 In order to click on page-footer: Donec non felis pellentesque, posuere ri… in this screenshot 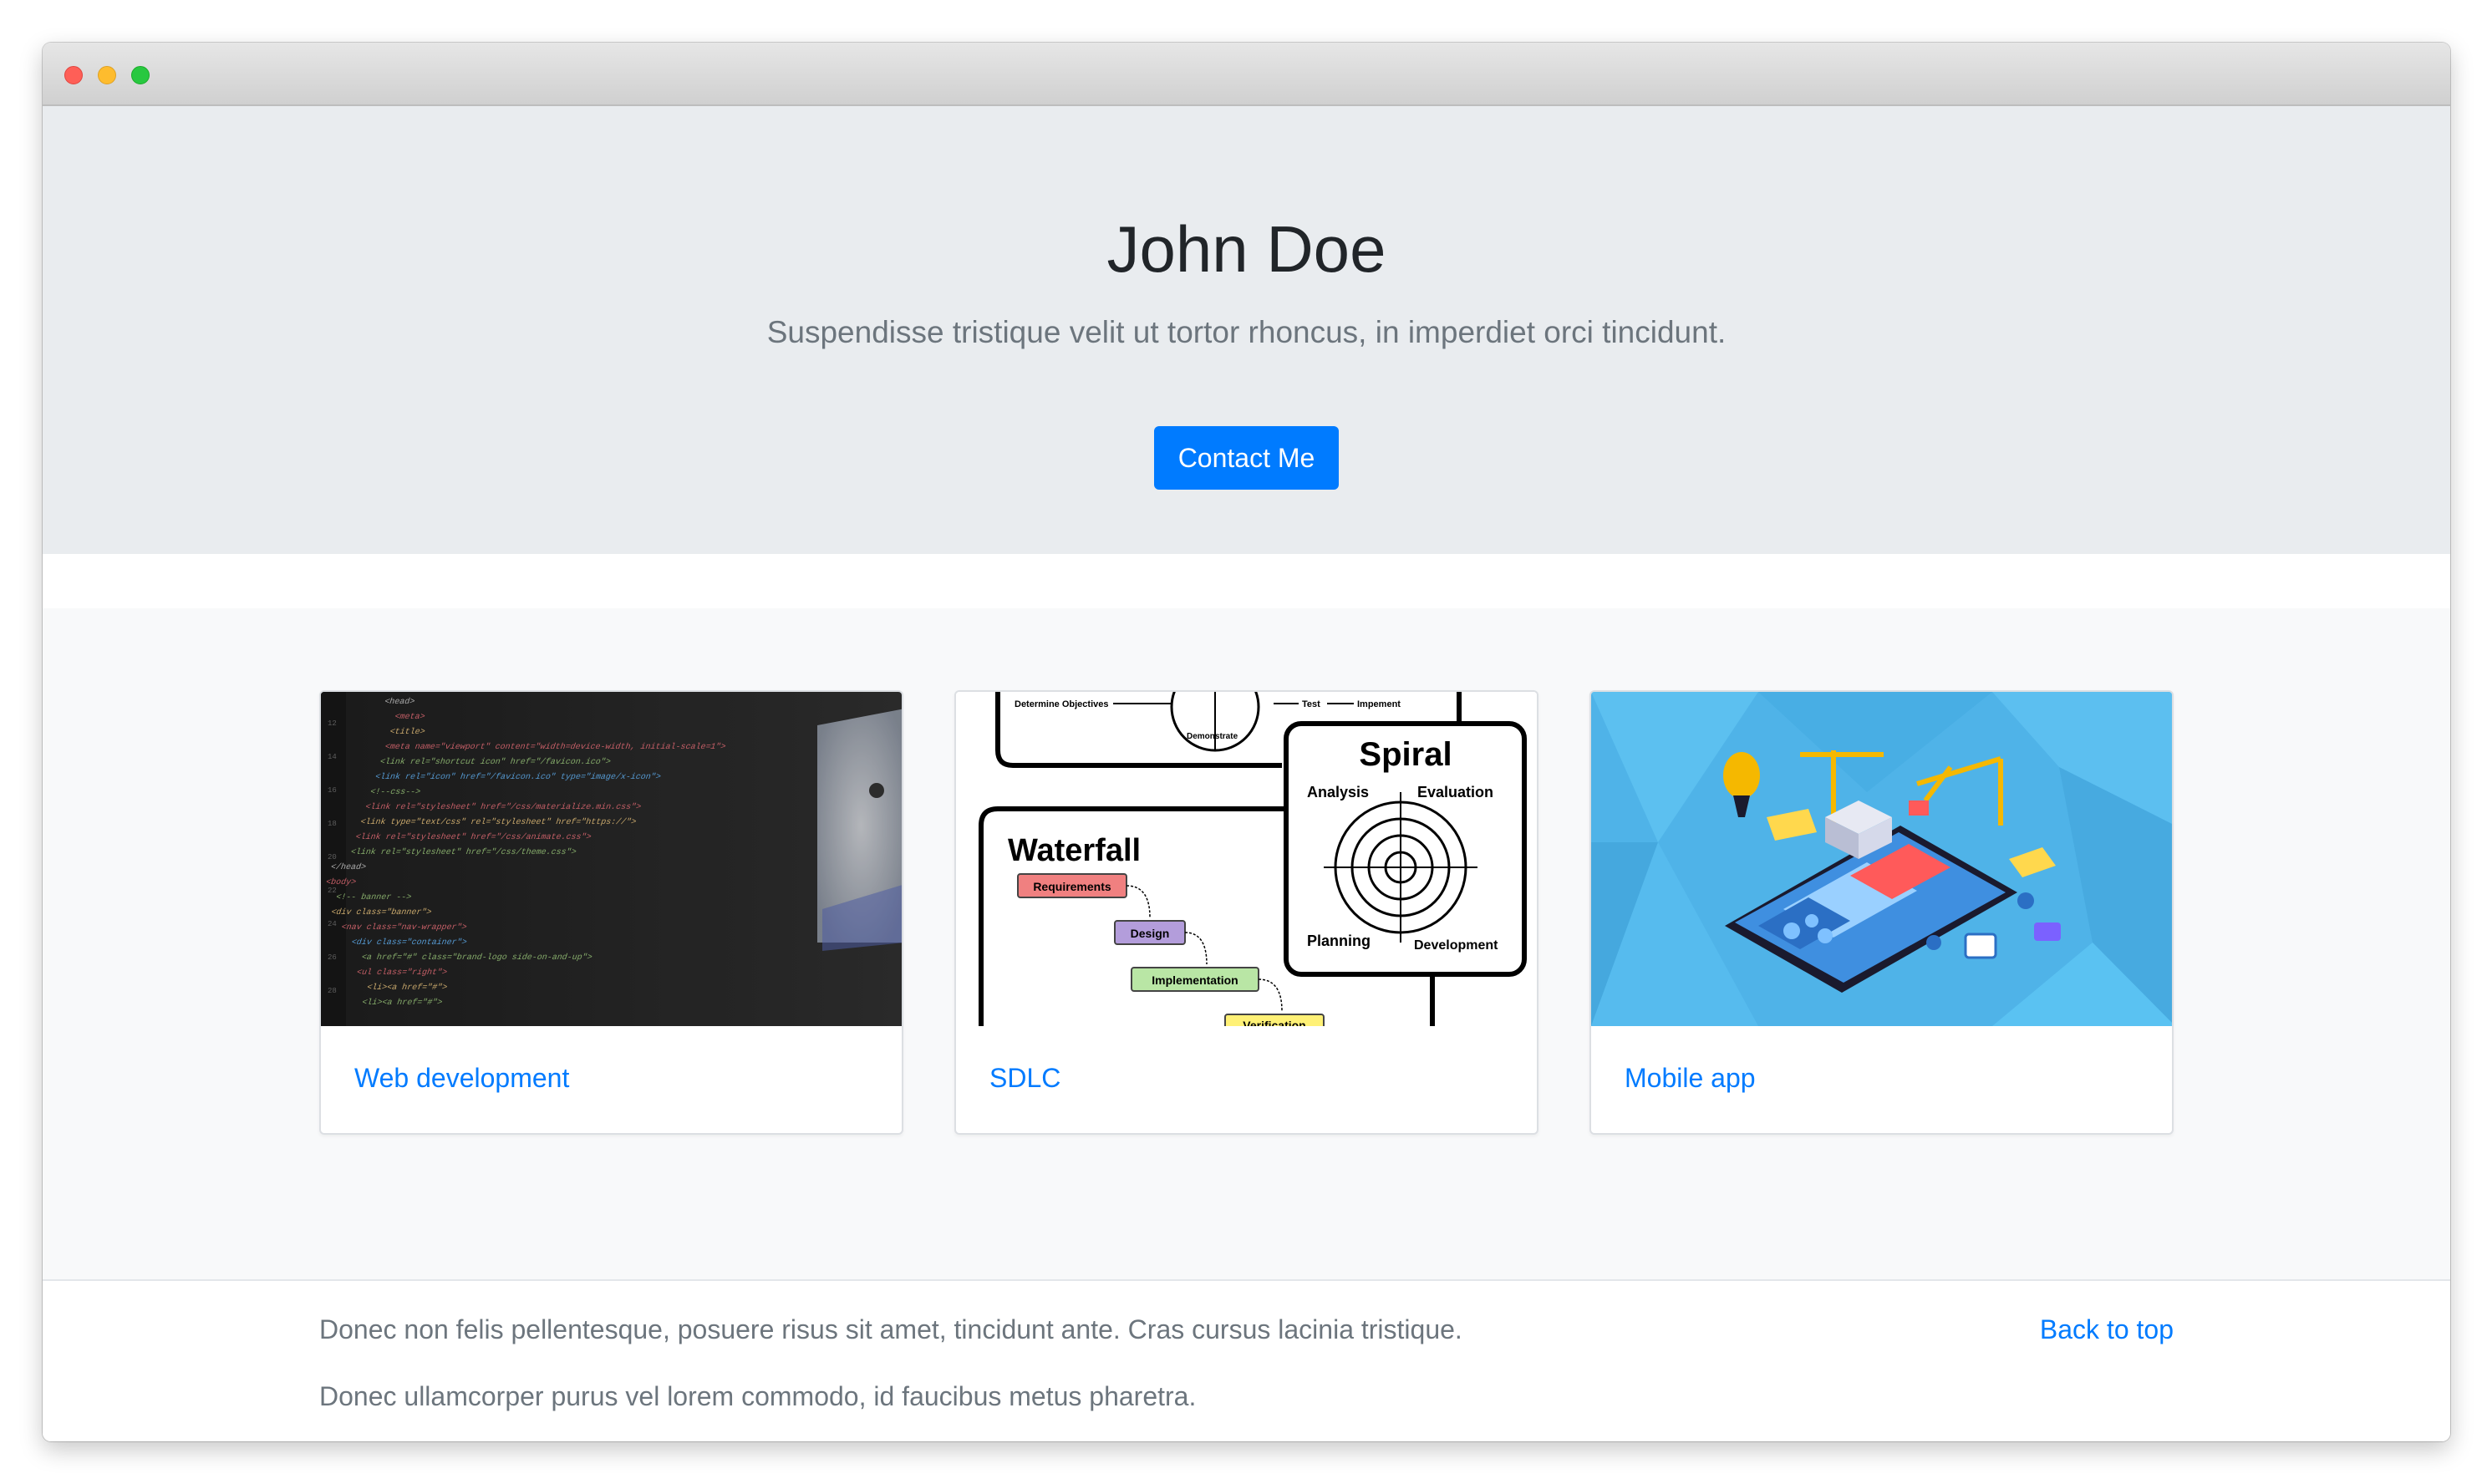, I will do `click(1246, 1360)`.